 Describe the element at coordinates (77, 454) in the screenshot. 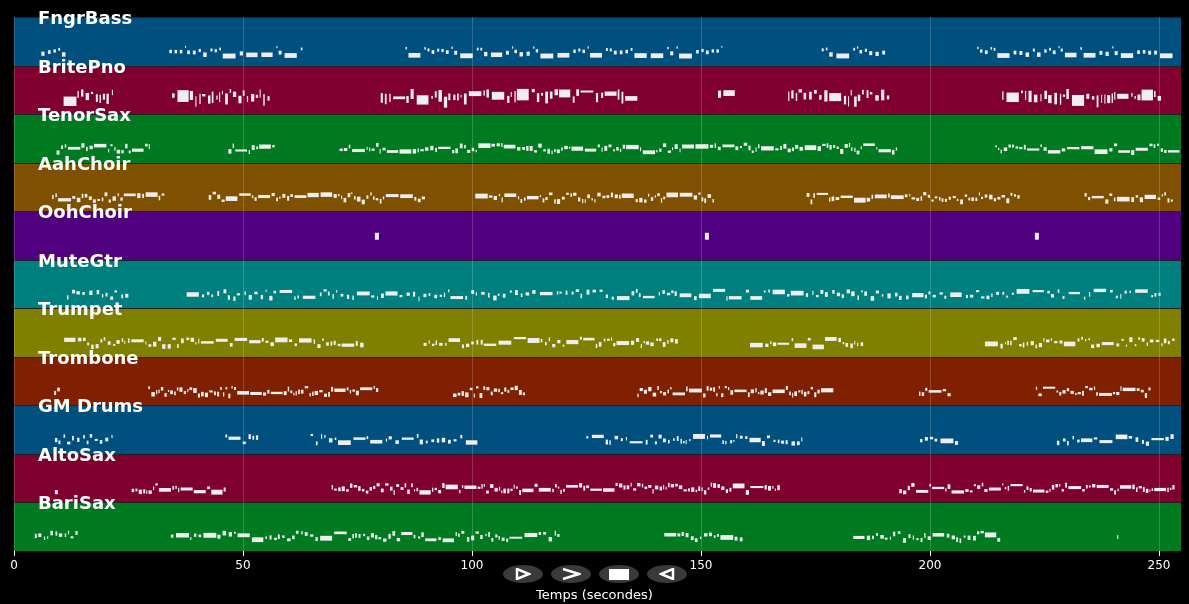

I see `track-name: AltoSax` at that location.